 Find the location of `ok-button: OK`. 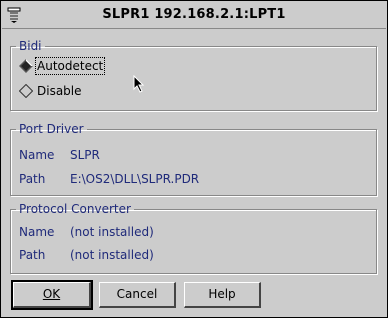

ok-button: OK is located at coordinates (52, 295).